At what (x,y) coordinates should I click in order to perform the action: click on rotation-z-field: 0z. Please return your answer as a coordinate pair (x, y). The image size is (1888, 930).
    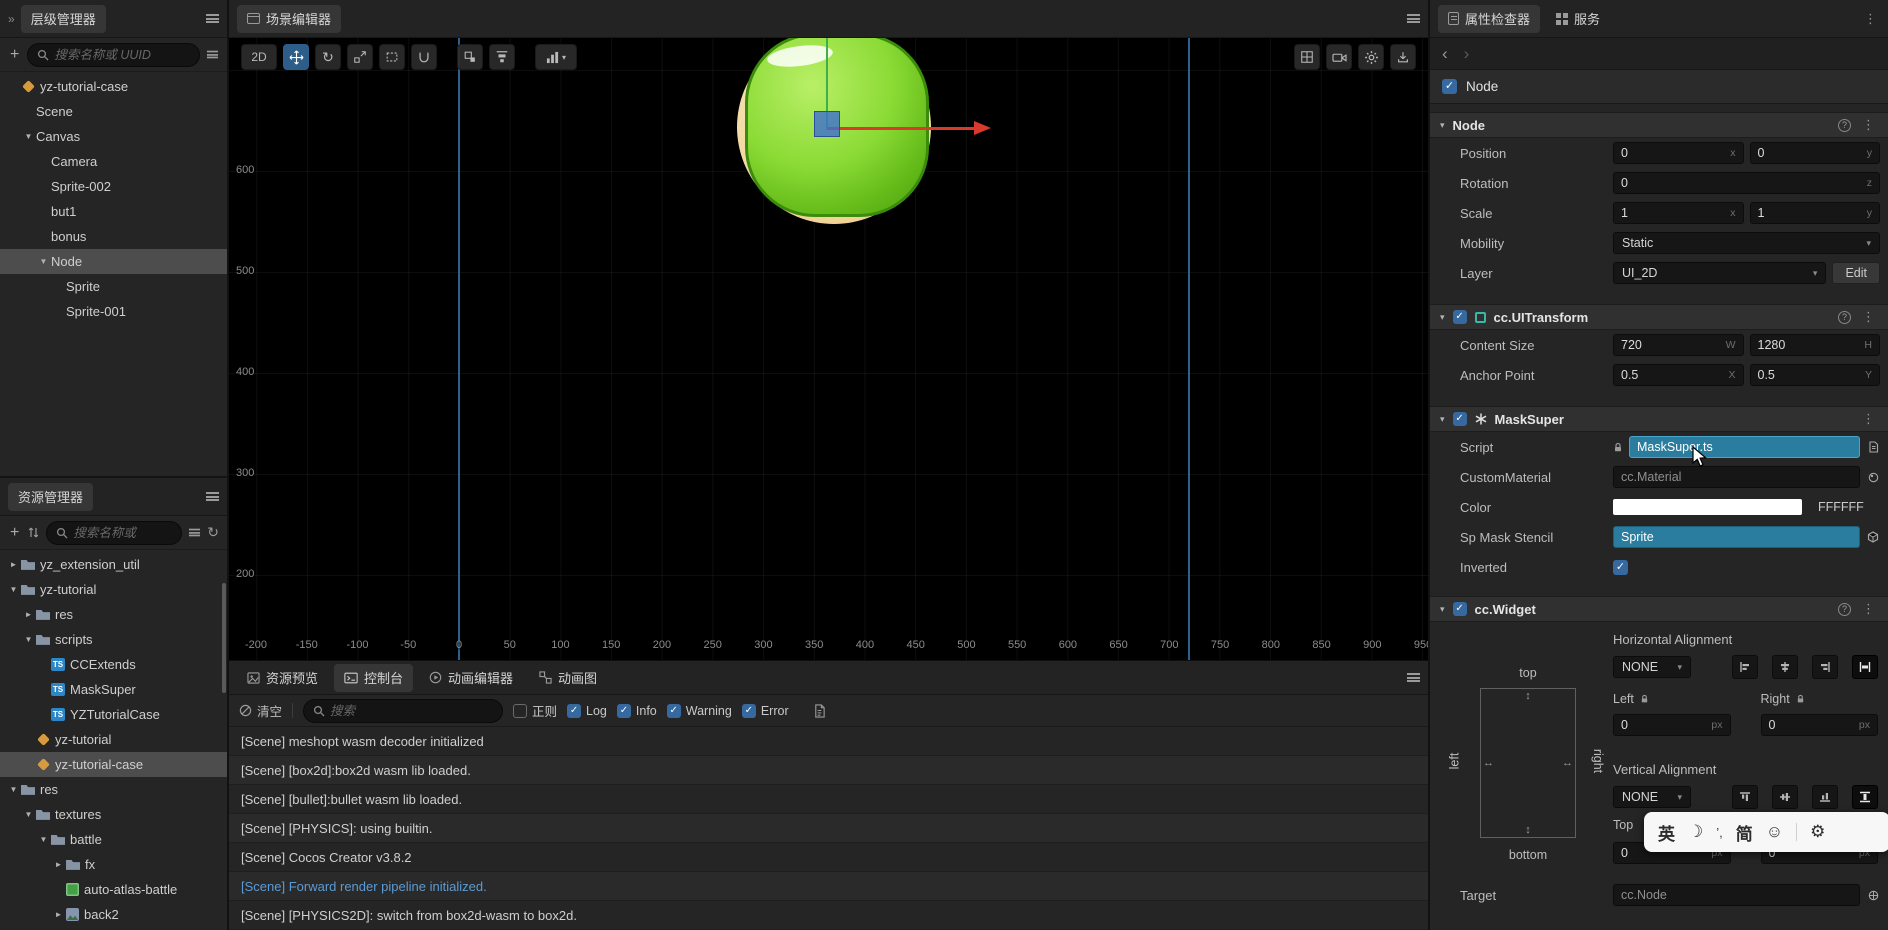
    Looking at the image, I should click on (1746, 183).